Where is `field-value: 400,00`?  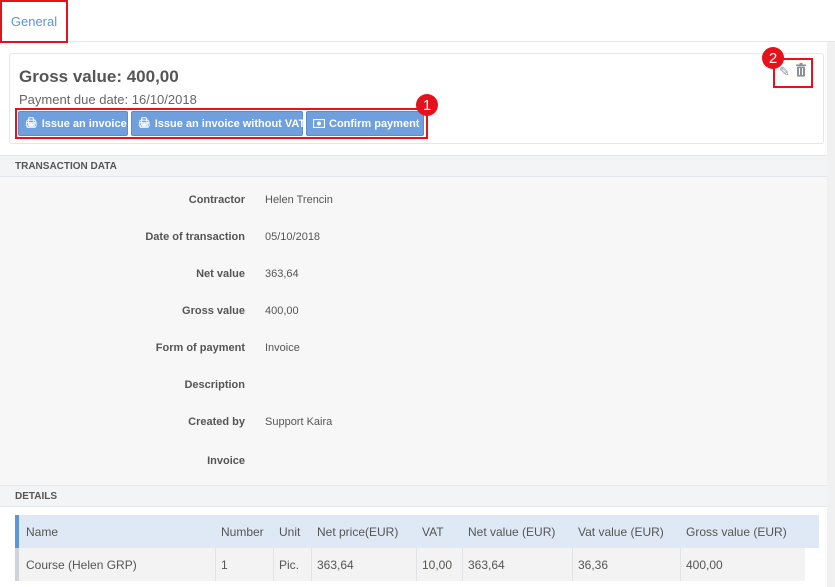
field-value: 400,00 is located at coordinates (282, 311).